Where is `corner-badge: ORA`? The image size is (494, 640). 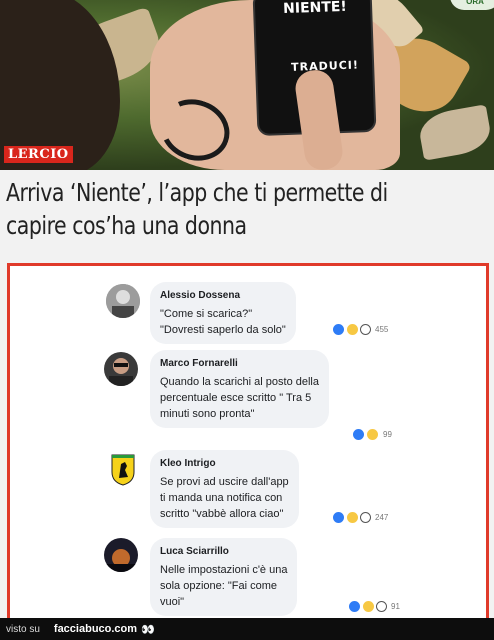 corner-badge: ORA is located at coordinates (472, 5).